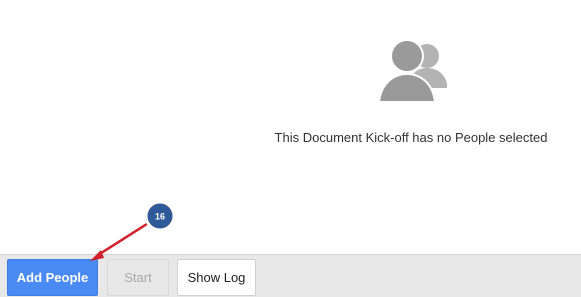 The image size is (581, 297). Describe the element at coordinates (412, 71) in the screenshot. I see `people-icon` at that location.